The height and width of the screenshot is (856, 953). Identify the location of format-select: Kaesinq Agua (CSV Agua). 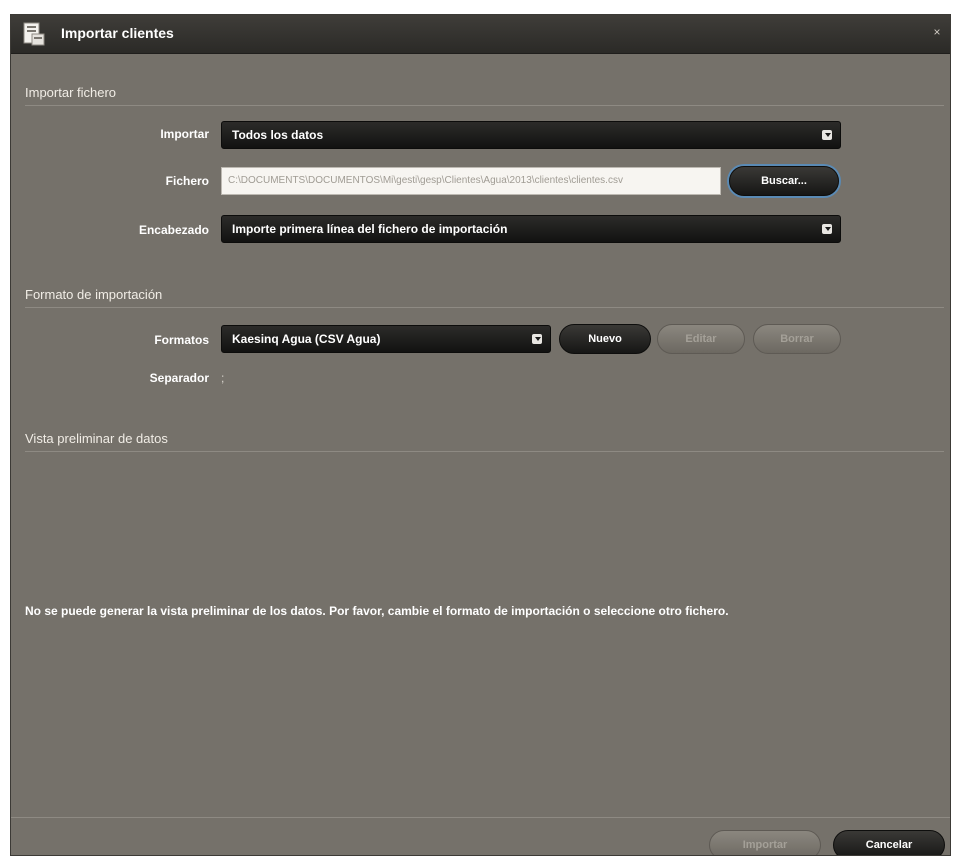
(386, 339).